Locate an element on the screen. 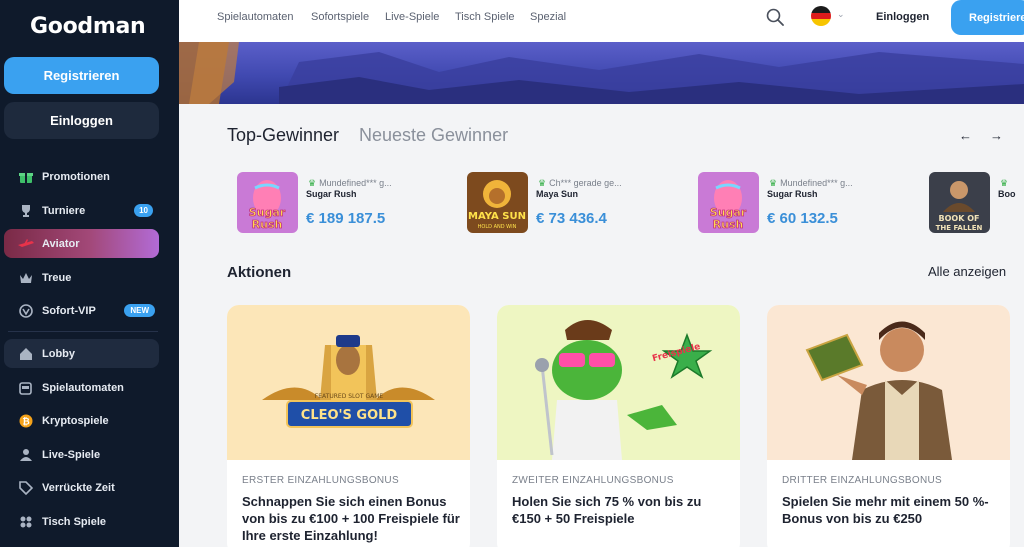 The height and width of the screenshot is (547, 1024). header-login-button: Einloggen is located at coordinates (902, 17).